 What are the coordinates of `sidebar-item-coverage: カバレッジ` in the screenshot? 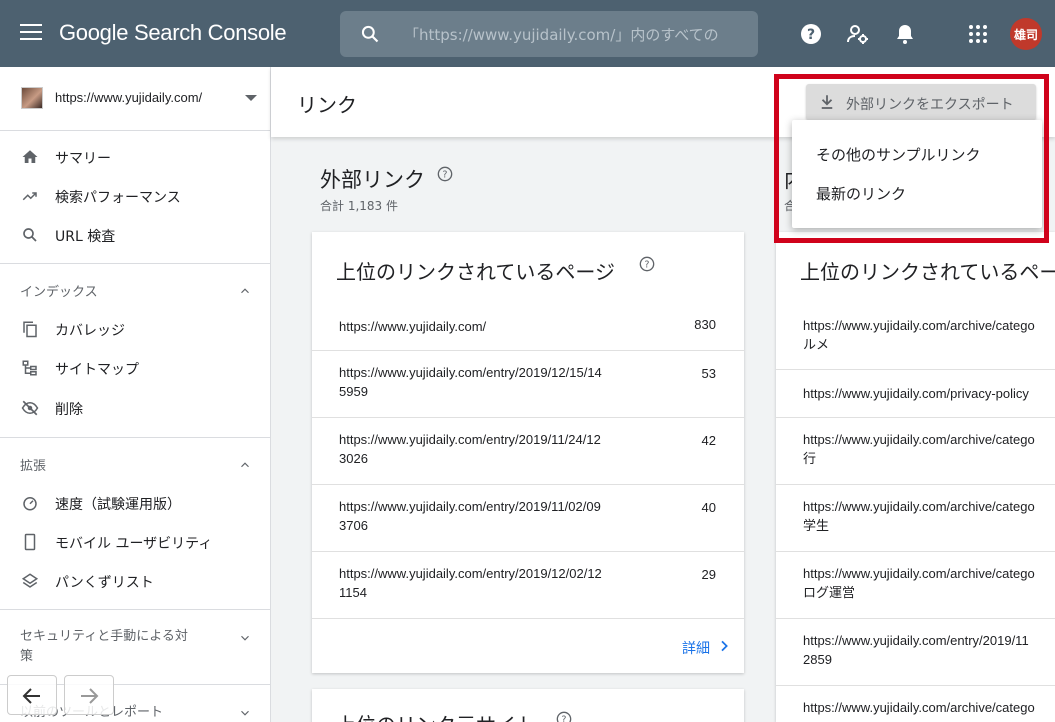 It's located at (135, 329).